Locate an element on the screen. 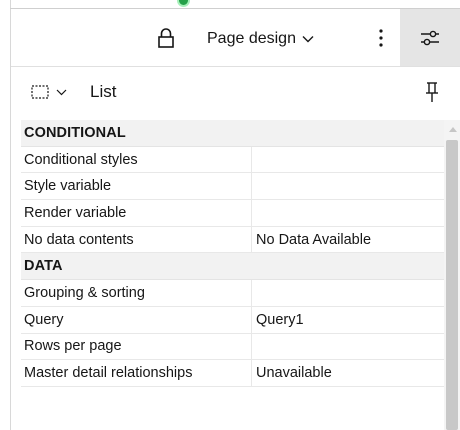  section-header-conditional: CONDITIONAL is located at coordinates (232, 133).